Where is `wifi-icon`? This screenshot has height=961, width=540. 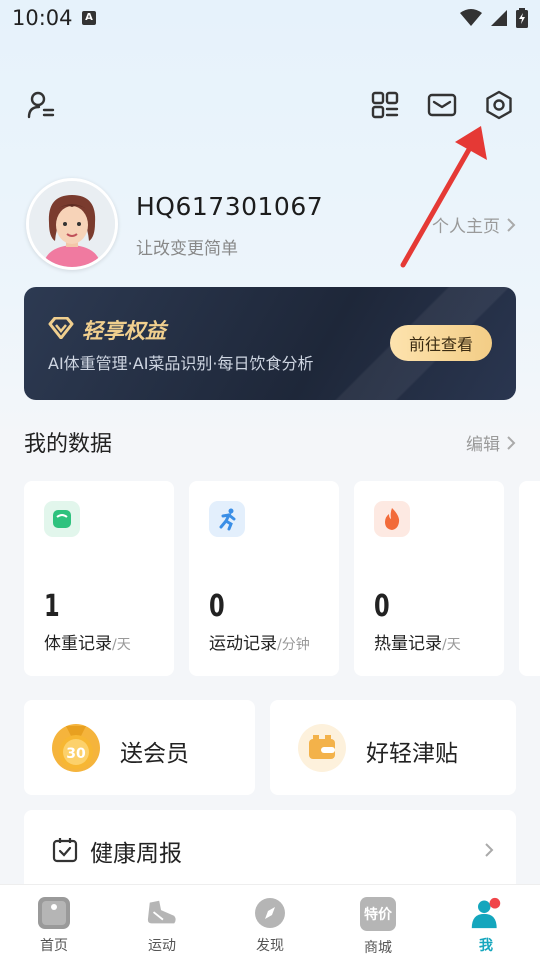
wifi-icon is located at coordinates (471, 17).